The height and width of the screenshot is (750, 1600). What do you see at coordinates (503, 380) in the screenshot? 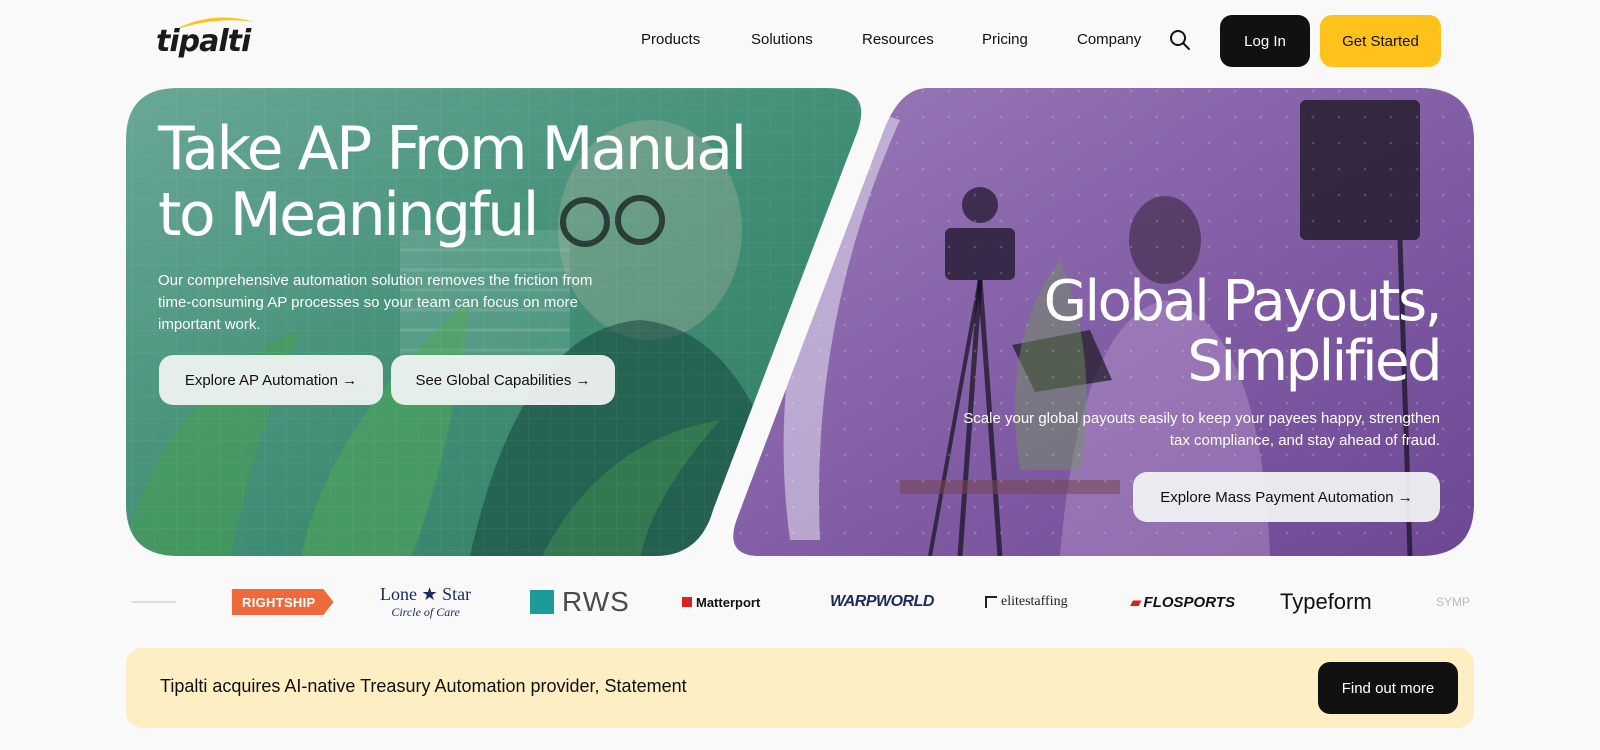
I see `see-global-capabilities-button: See Global Capabilities →` at bounding box center [503, 380].